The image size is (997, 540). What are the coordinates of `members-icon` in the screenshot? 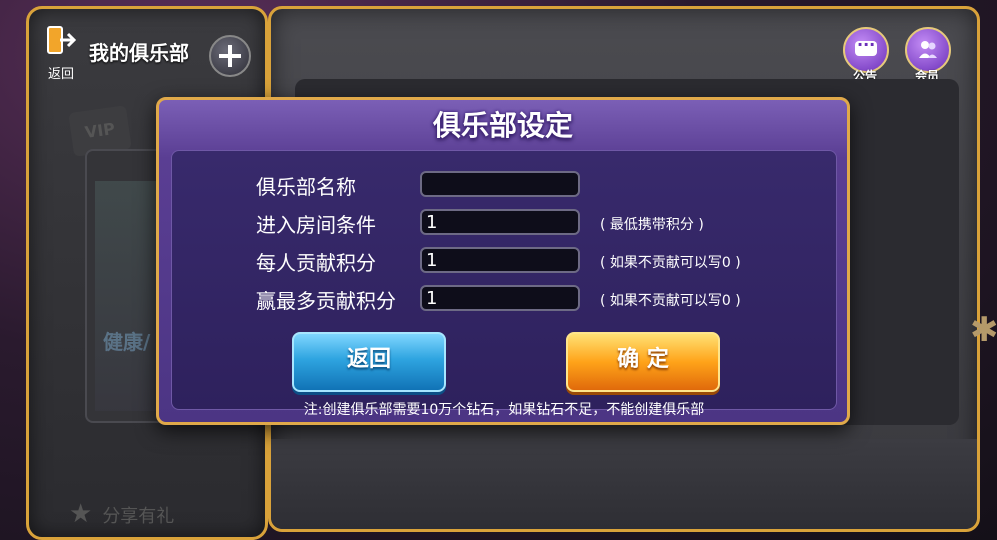 It's located at (928, 49).